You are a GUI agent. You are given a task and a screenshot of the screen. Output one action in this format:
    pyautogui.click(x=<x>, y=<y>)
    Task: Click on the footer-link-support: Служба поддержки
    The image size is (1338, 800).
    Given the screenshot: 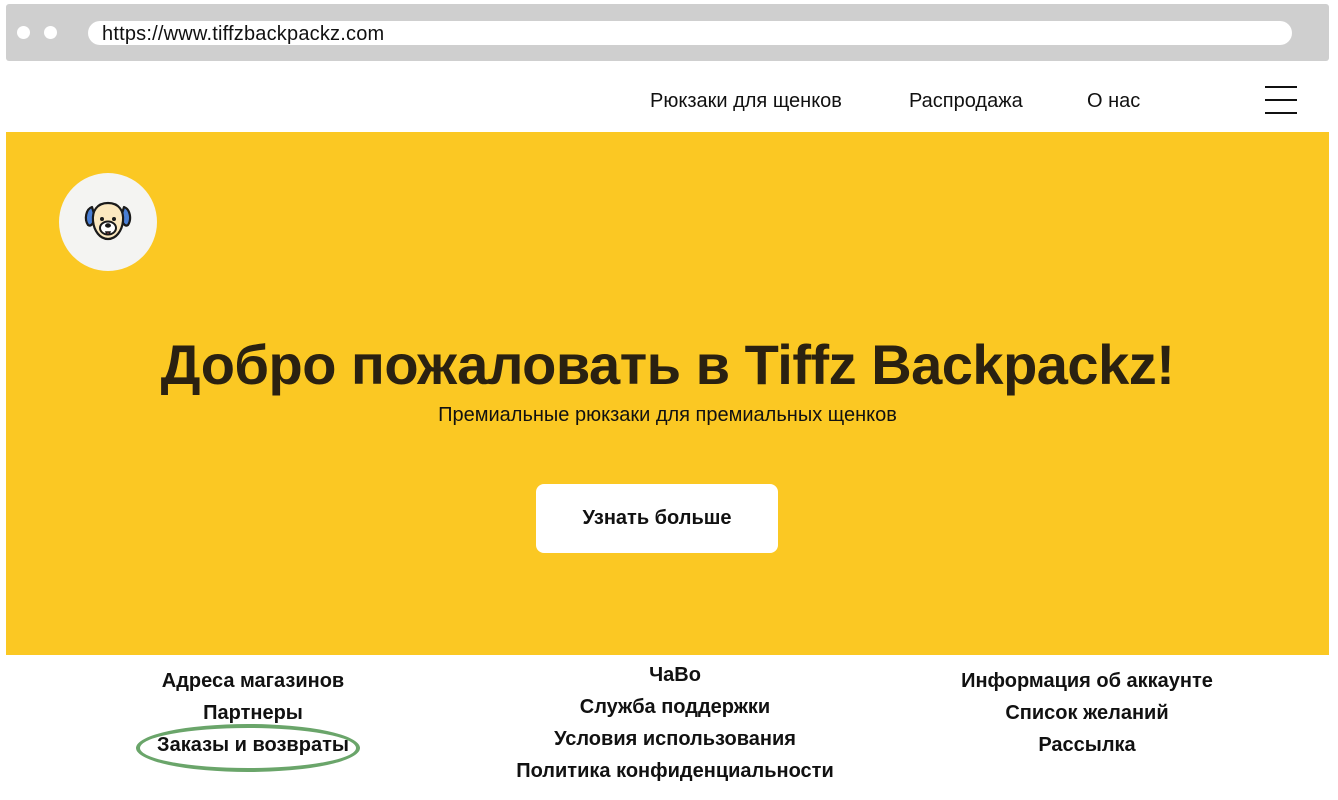 What is the action you would take?
    pyautogui.click(x=675, y=707)
    